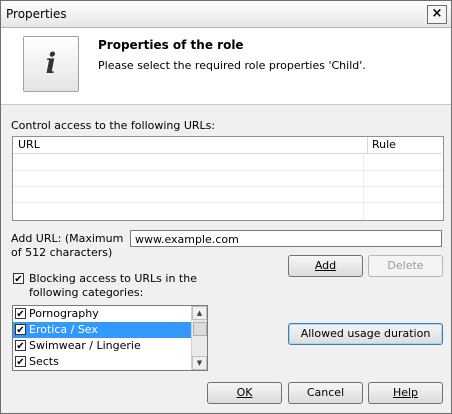 This screenshot has width=452, height=414. I want to click on add-url-label-line1: Add URL: (Maximum, so click(67, 238).